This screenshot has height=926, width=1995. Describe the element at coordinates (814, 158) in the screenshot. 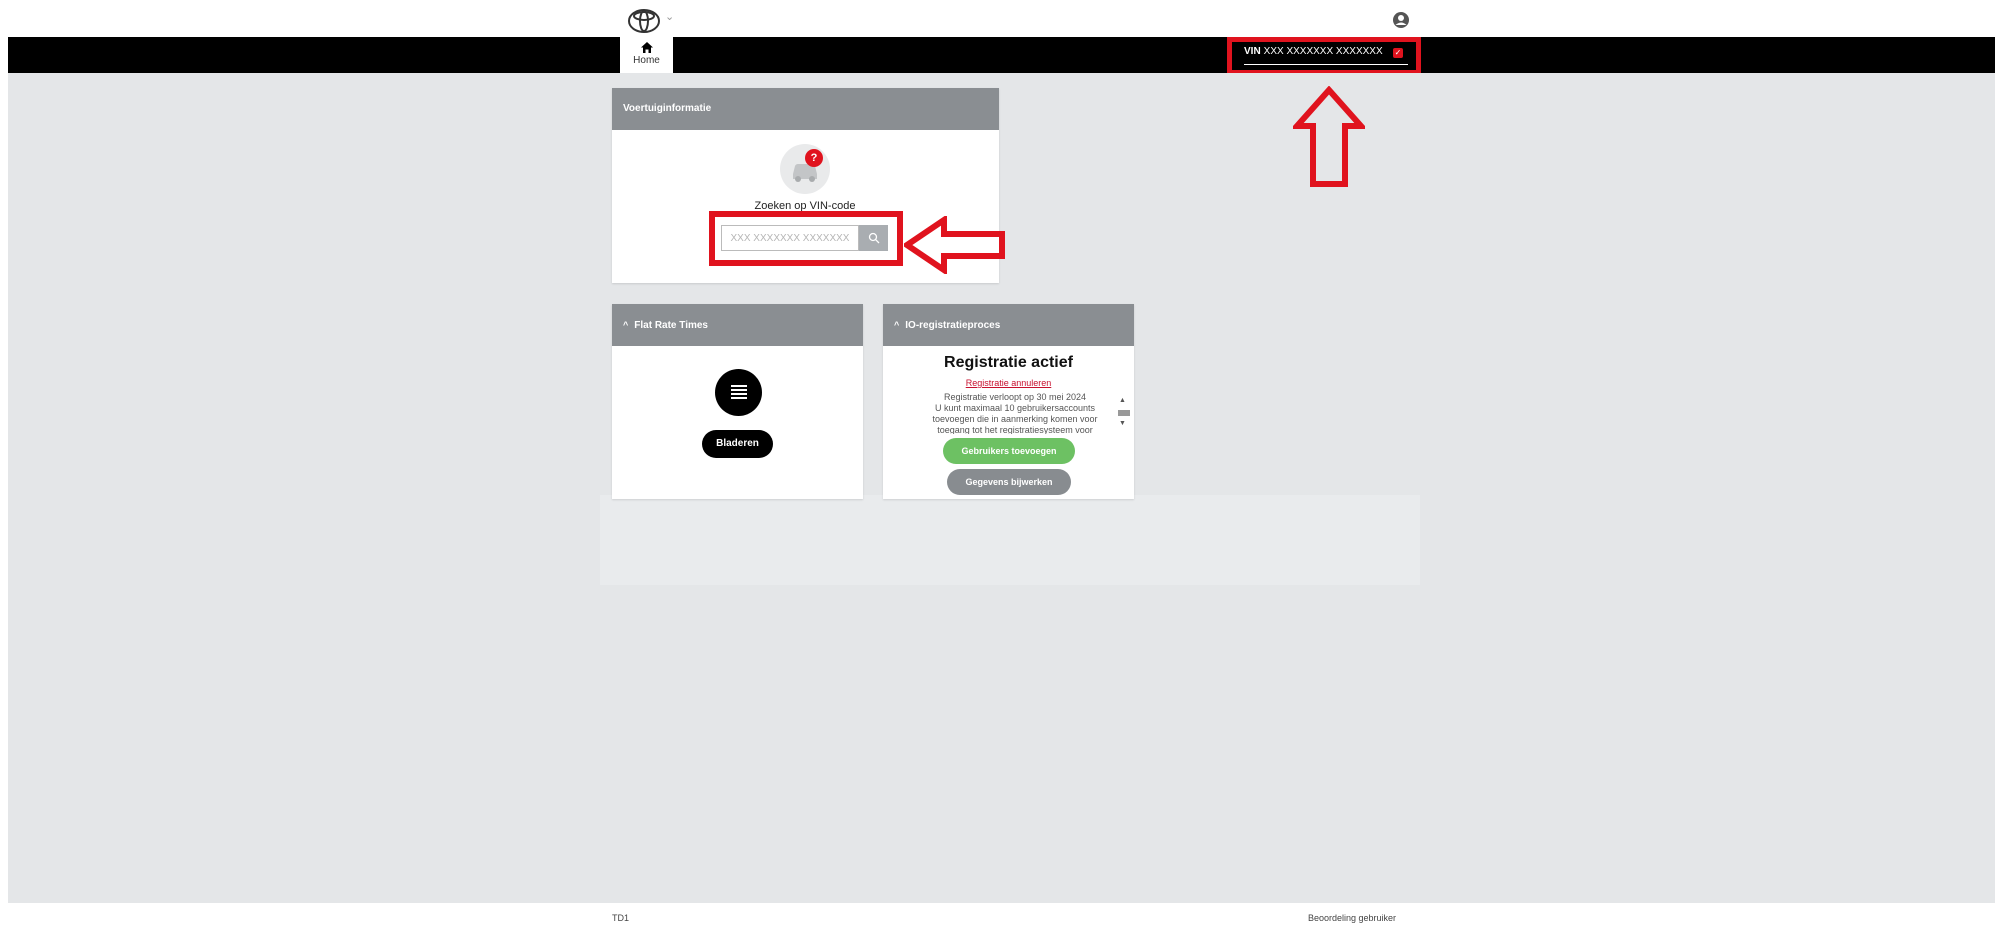

I see `question-badge: ?` at that location.